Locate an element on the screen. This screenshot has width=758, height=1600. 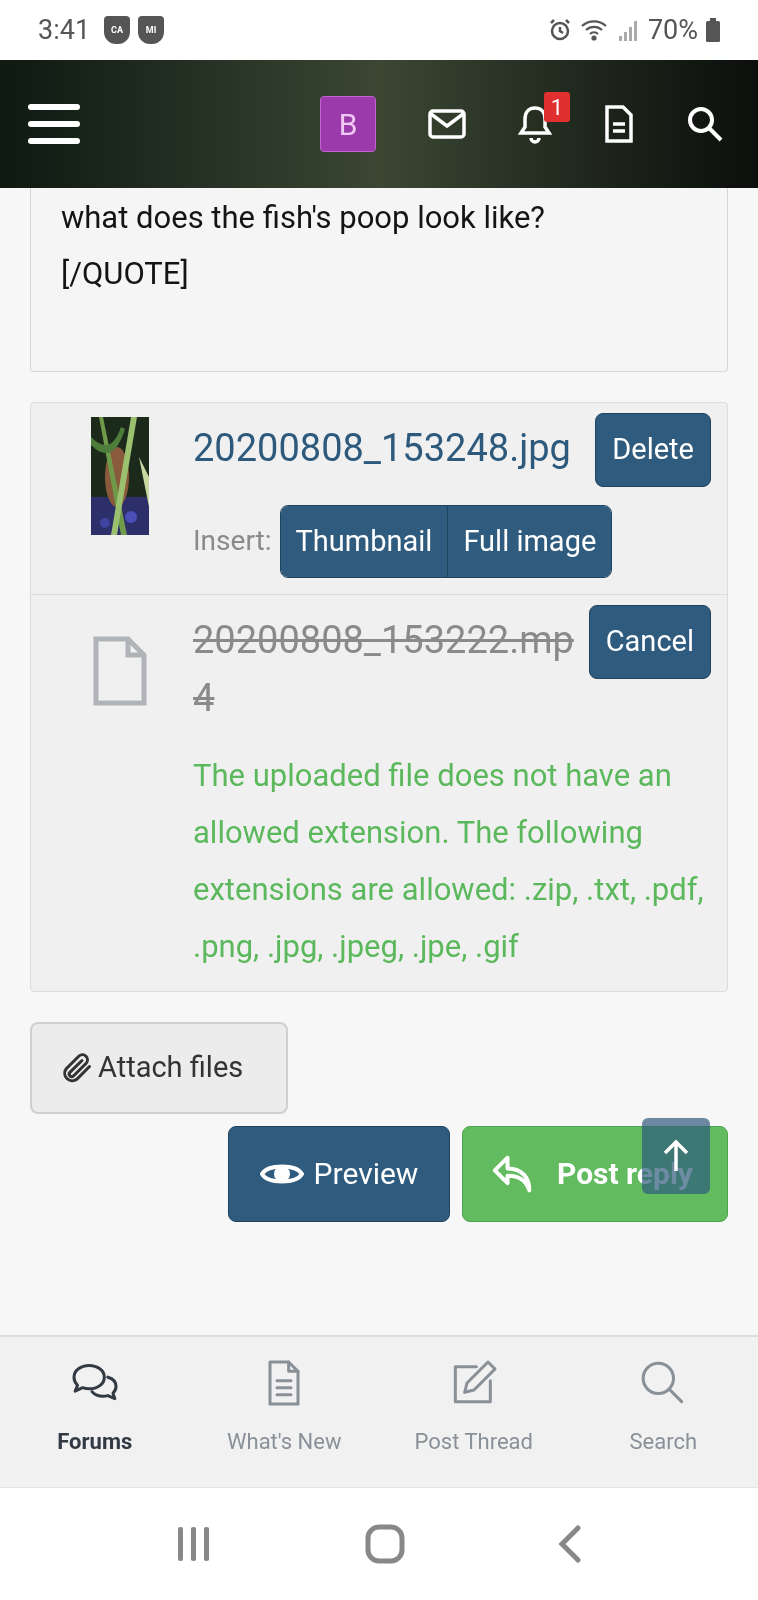
file-icon is located at coordinates (120, 671).